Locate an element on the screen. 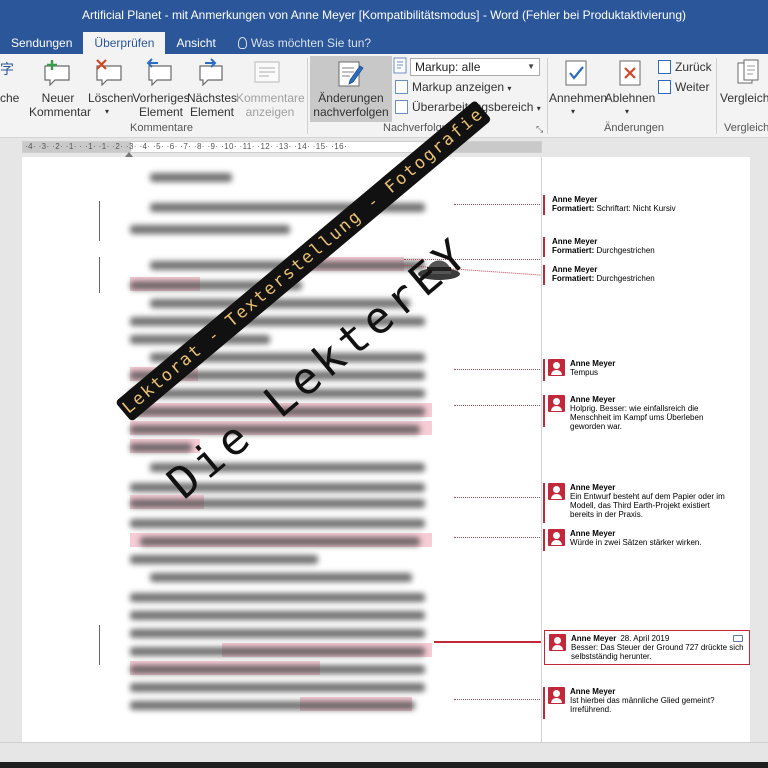 The image size is (768, 768). lightbulb-icon is located at coordinates (242, 43).